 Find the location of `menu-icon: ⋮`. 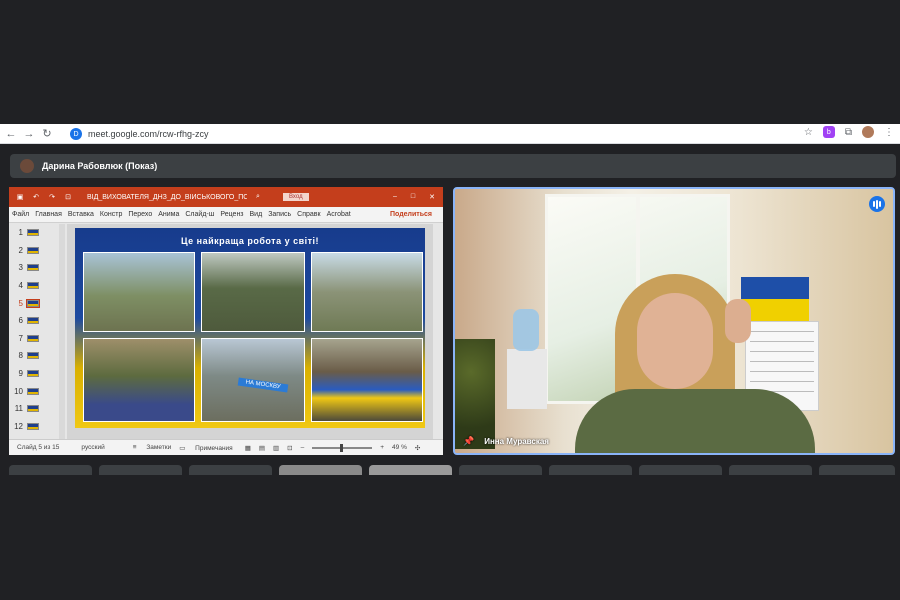

menu-icon: ⋮ is located at coordinates (889, 132).